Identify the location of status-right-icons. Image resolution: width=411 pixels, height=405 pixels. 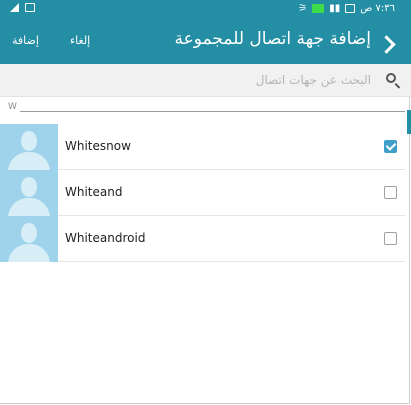
(22, 7).